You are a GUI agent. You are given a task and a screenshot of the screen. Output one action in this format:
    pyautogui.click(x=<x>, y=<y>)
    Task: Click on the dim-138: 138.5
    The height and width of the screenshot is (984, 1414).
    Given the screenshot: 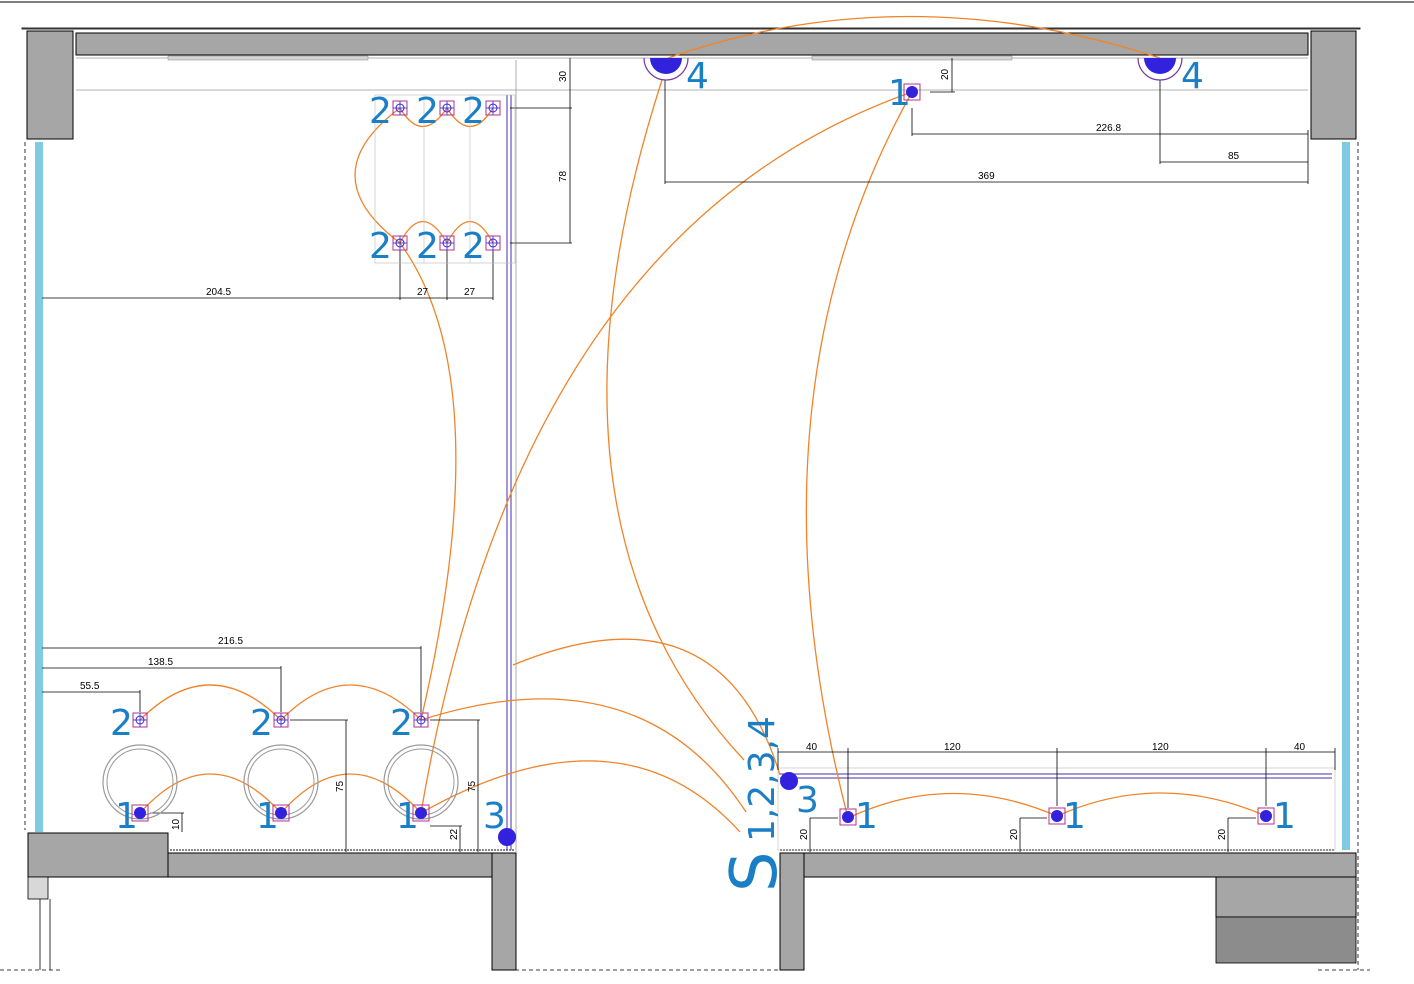 What is the action you would take?
    pyautogui.click(x=160, y=662)
    